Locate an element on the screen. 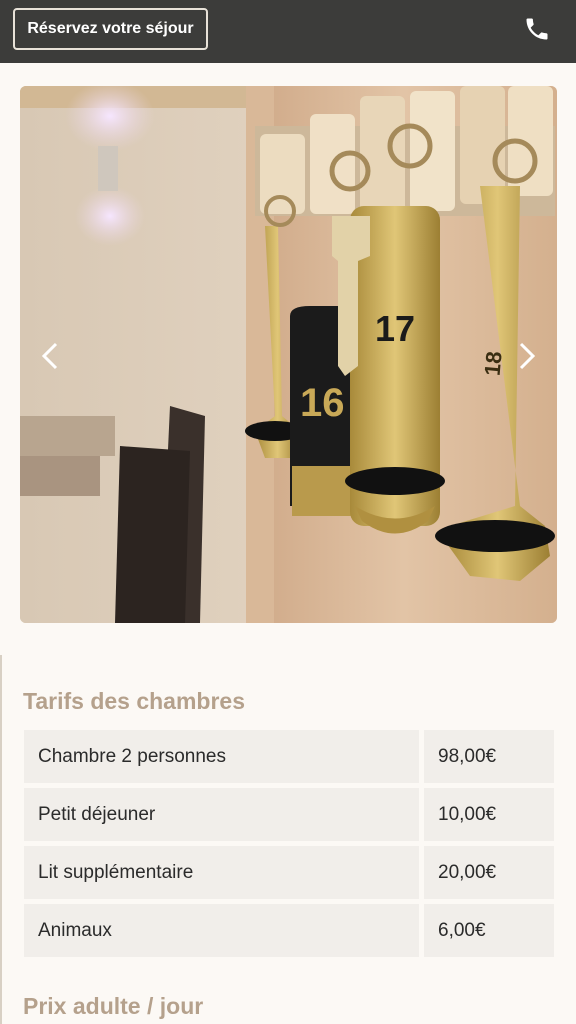 This screenshot has width=576, height=1024. left-edge-divider is located at coordinates (1, 839).